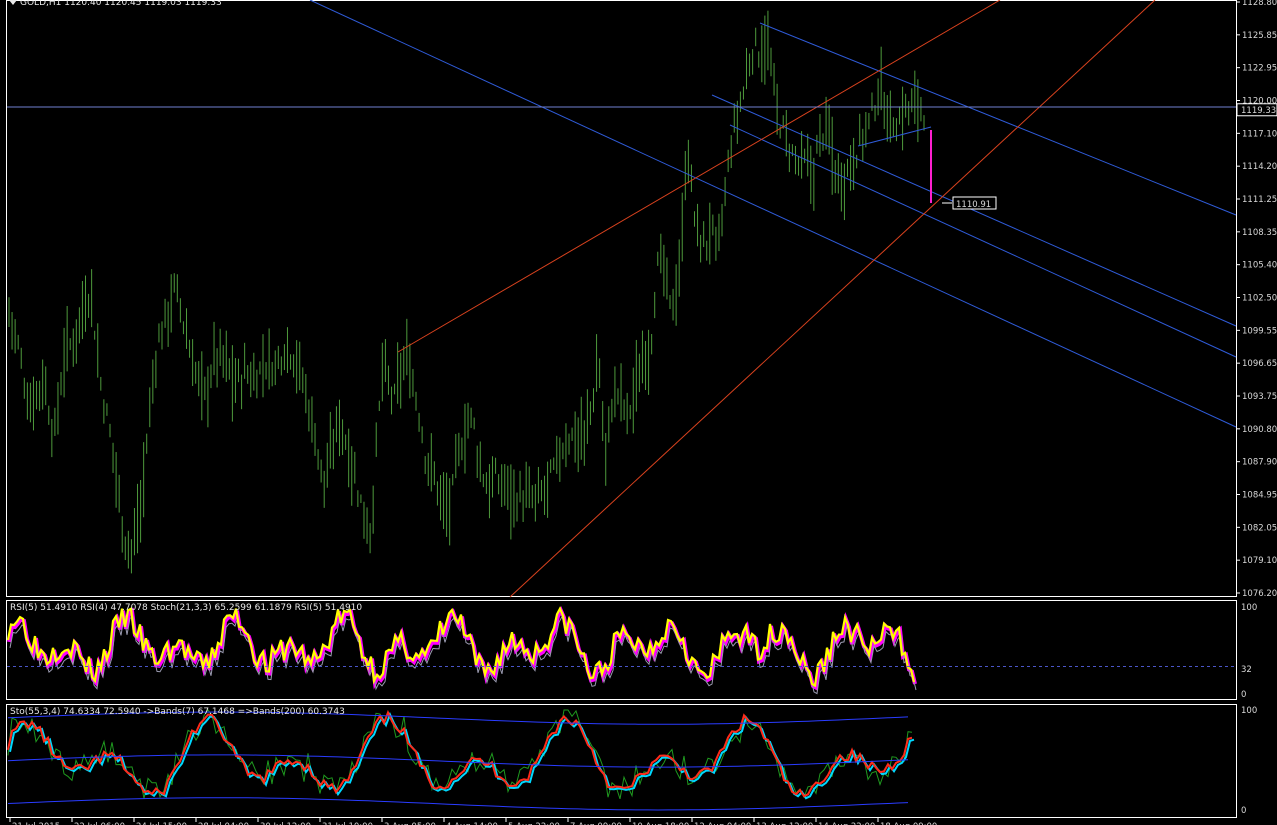  I want to click on target-price-label: 1110.91, so click(973, 205).